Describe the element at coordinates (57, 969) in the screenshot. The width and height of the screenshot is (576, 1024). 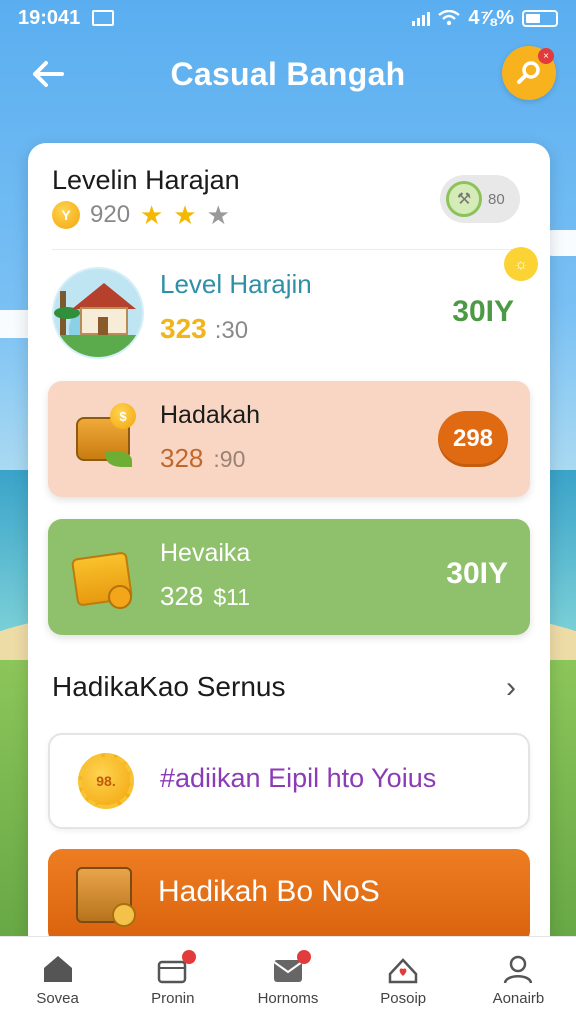
I see `home-icon` at that location.